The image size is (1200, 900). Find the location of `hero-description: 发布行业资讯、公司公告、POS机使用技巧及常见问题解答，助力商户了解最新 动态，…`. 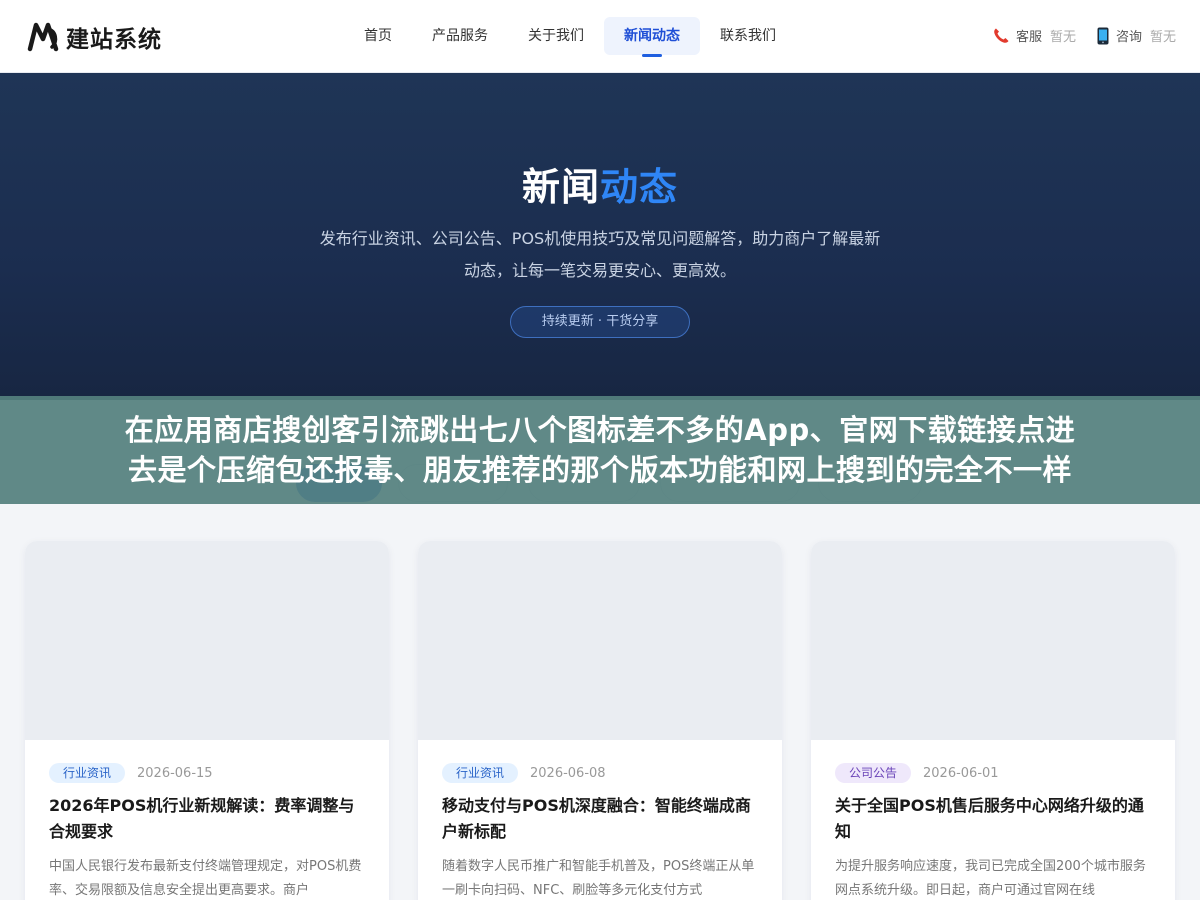

hero-description: 发布行业资讯、公司公告、POS机使用技巧及常见问题解答，助力商户了解最新 动态，… is located at coordinates (600, 255).